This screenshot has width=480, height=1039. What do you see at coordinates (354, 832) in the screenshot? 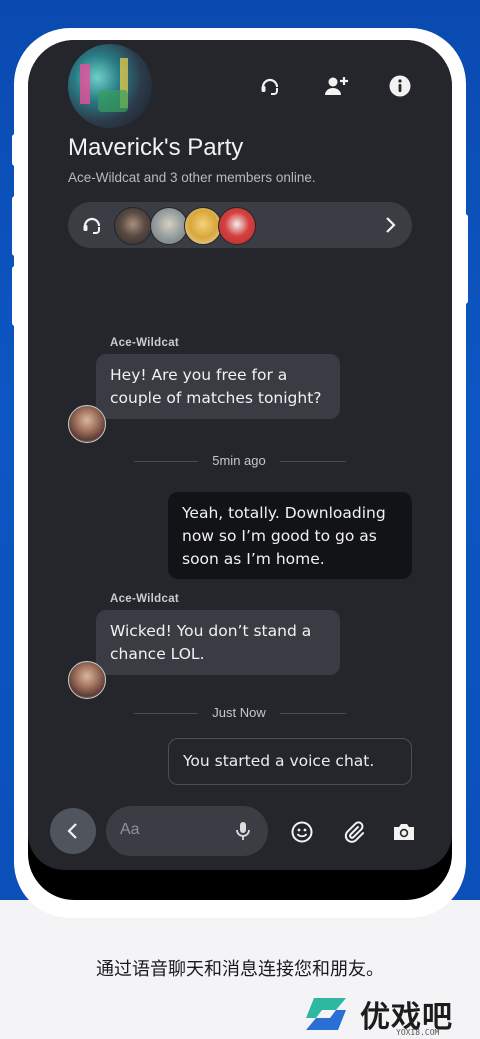
I see `attachment-icon` at bounding box center [354, 832].